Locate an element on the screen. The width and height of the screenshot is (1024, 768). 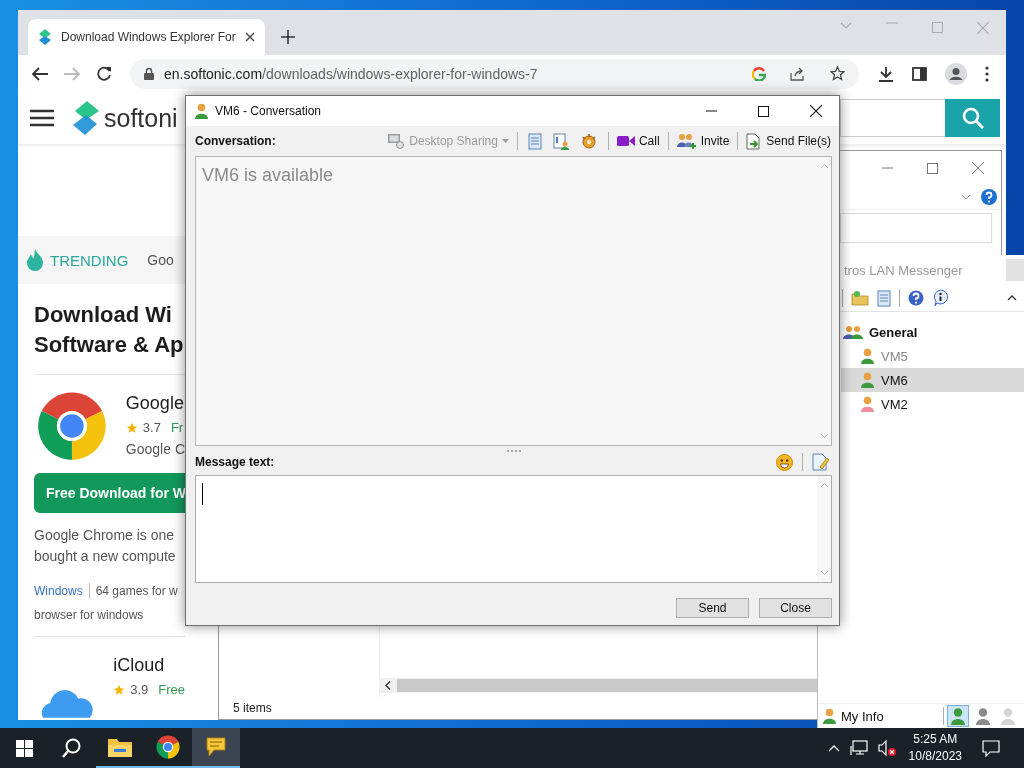
chevron-down-icon is located at coordinates (966, 197).